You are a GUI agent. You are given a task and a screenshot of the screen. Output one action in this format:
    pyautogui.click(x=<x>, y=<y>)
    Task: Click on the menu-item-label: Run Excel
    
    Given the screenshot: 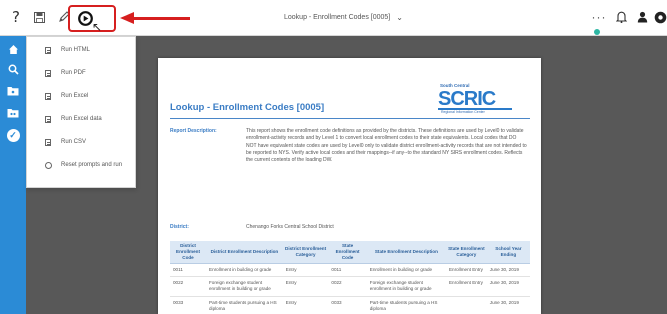 What is the action you would take?
    pyautogui.click(x=75, y=96)
    